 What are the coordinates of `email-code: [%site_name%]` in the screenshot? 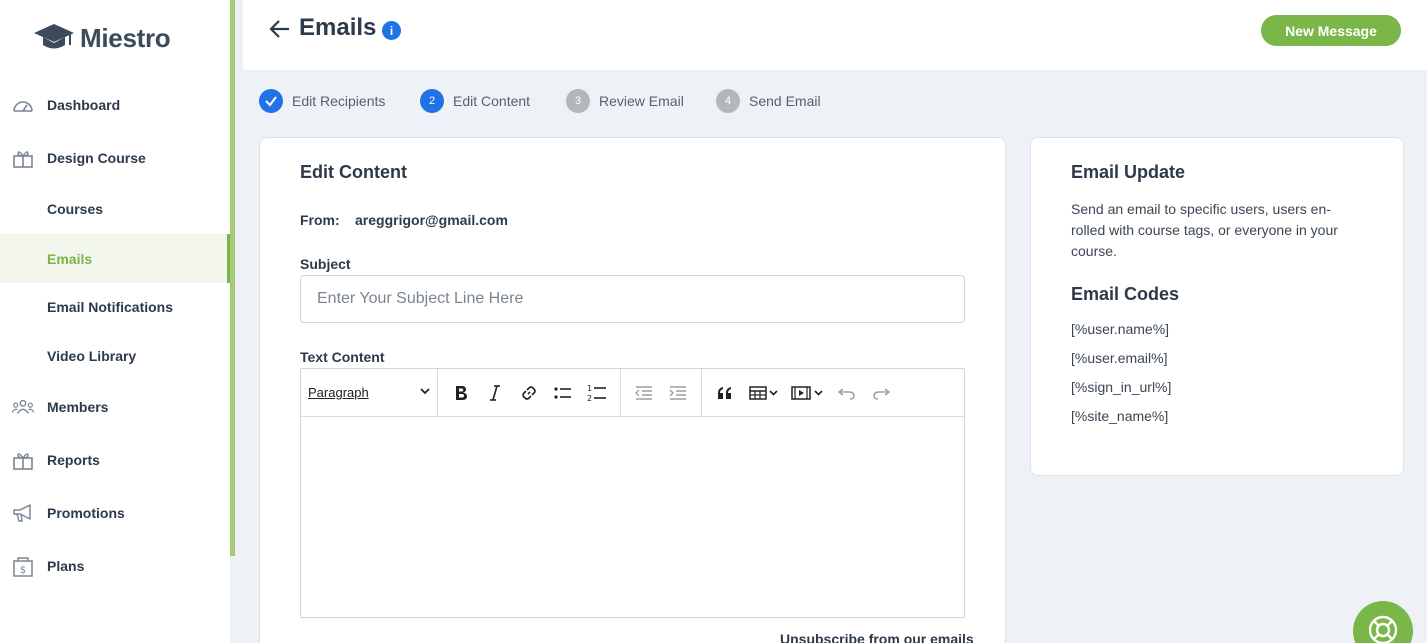 It's located at (1120, 416).